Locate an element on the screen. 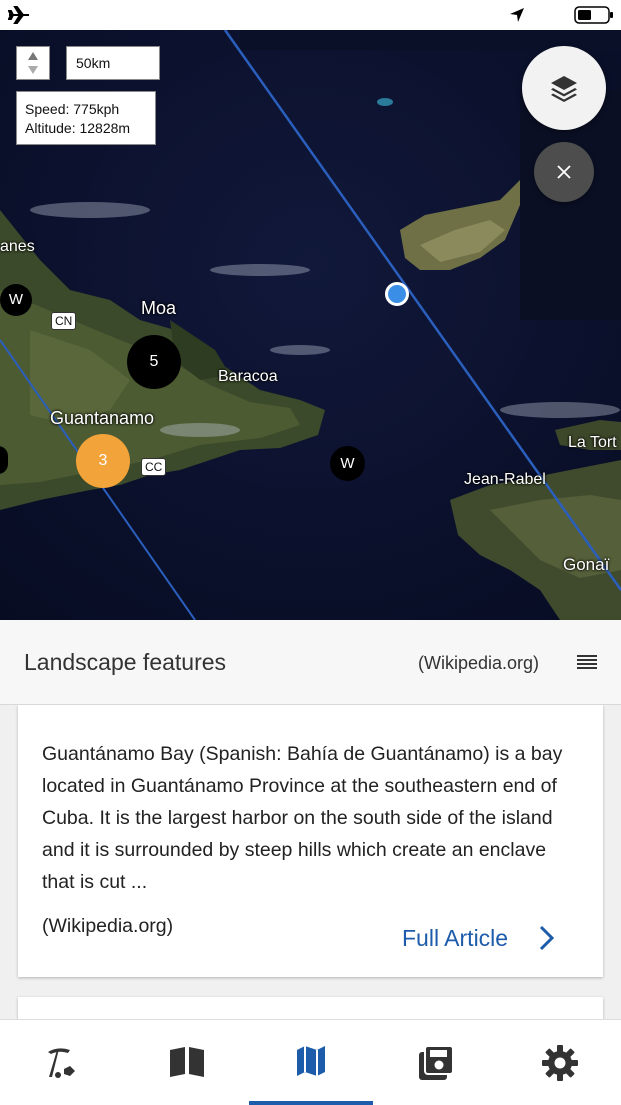  close-icon is located at coordinates (564, 172).